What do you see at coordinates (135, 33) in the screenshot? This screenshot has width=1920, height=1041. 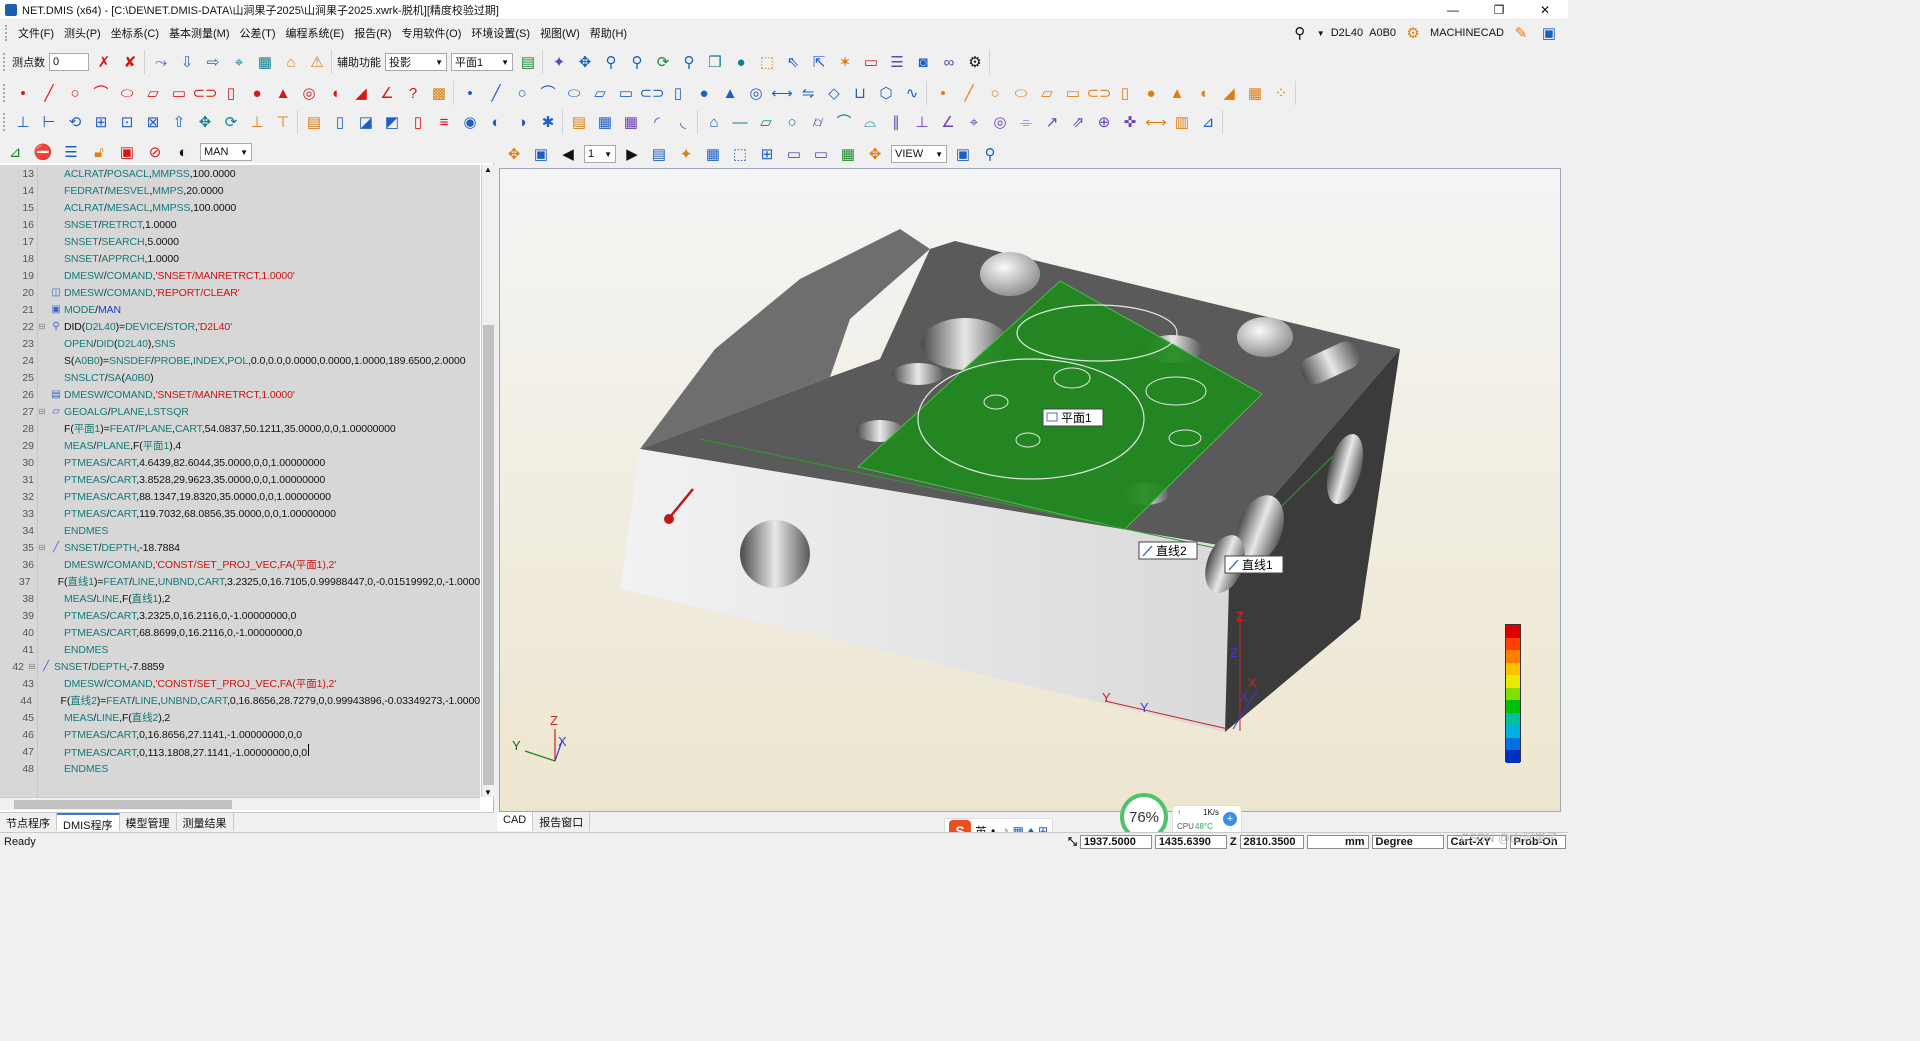 I see `menu-coordsys: 坐标系(C)` at bounding box center [135, 33].